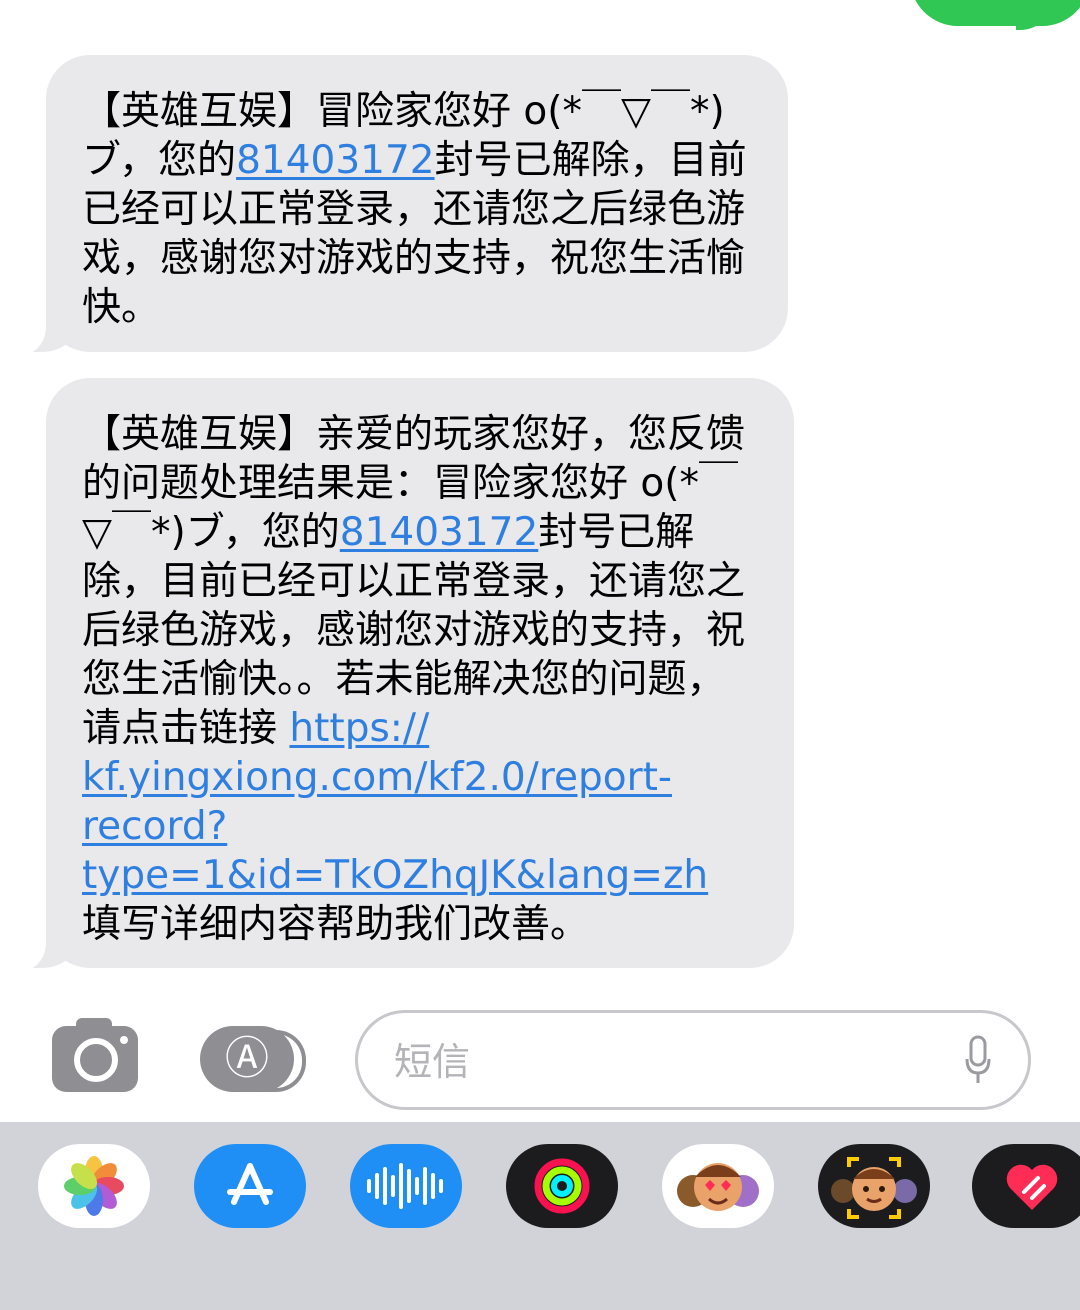 This screenshot has height=1310, width=1080. What do you see at coordinates (664, 1062) in the screenshot?
I see `message-input` at bounding box center [664, 1062].